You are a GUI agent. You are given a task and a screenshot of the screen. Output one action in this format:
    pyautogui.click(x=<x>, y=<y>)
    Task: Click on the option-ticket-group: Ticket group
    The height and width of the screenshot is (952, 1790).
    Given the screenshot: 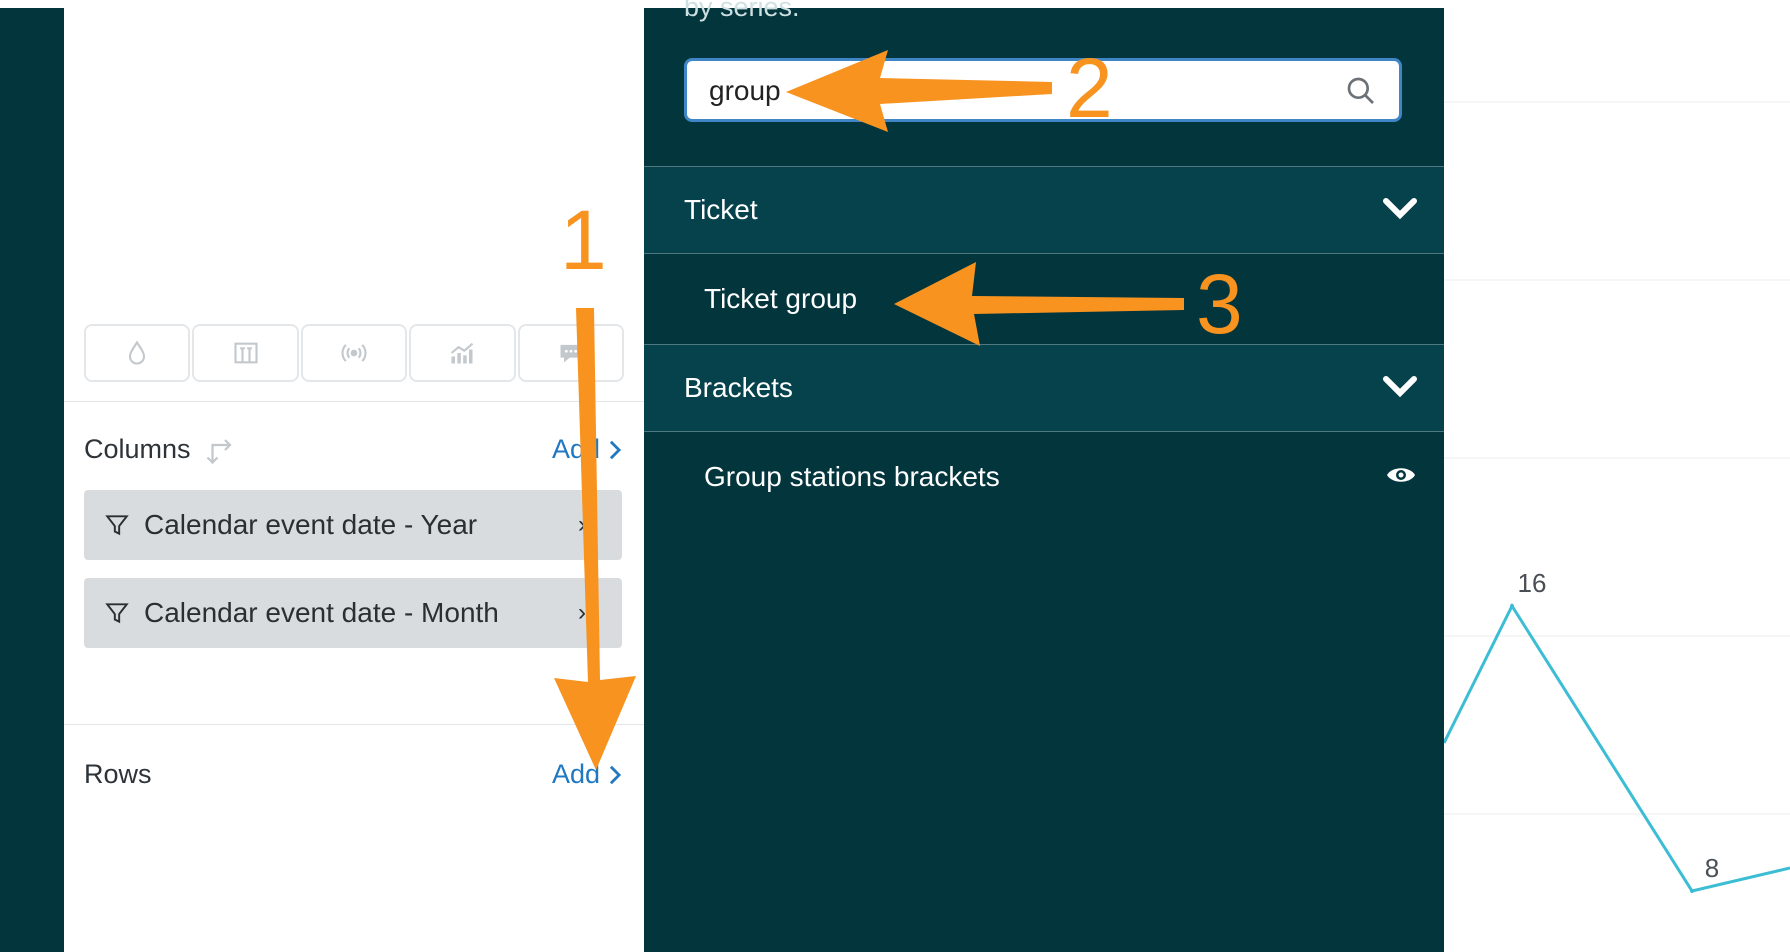 What is the action you would take?
    pyautogui.click(x=1044, y=299)
    